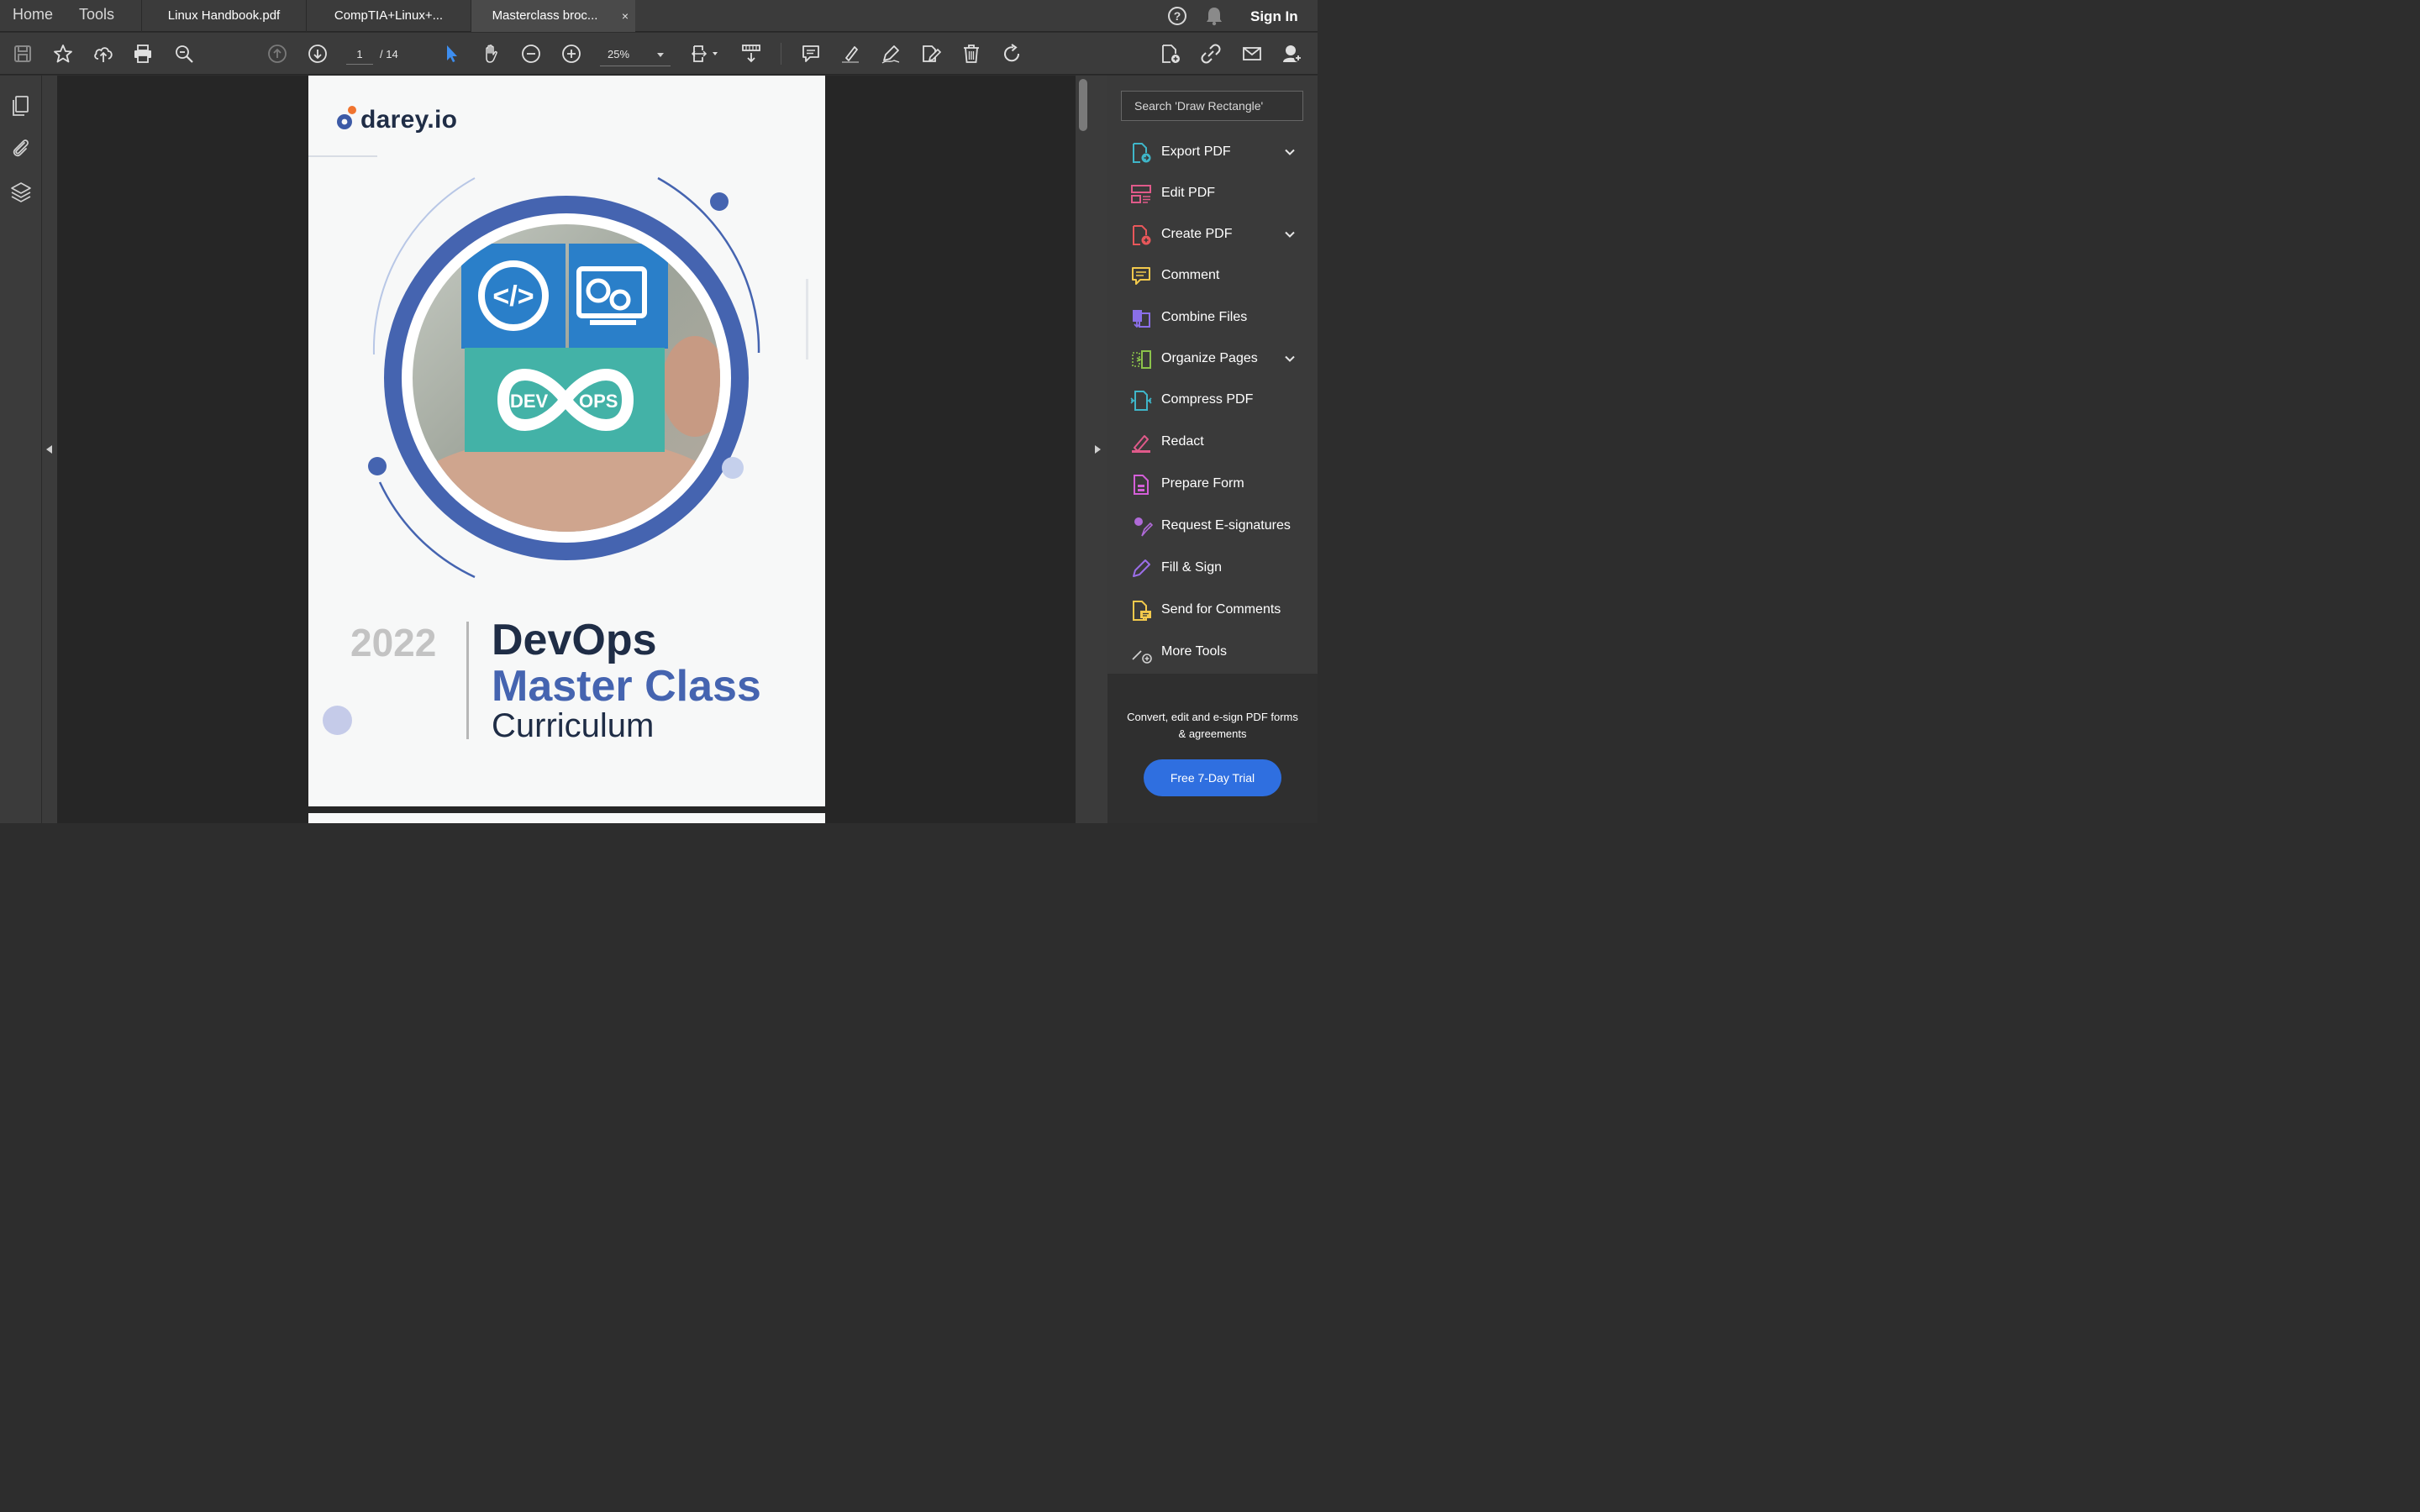 This screenshot has width=2420, height=1512. What do you see at coordinates (573, 725) in the screenshot?
I see `cover-title-line-3: Curriculum` at bounding box center [573, 725].